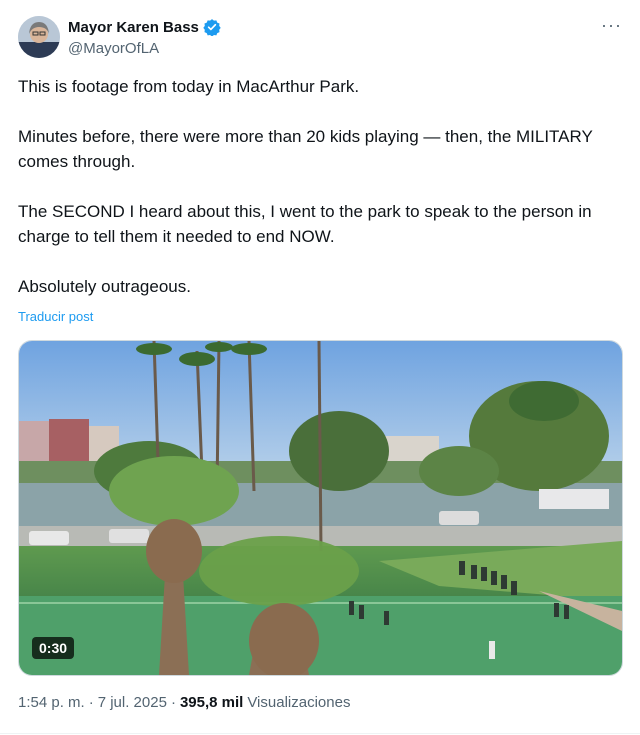  What do you see at coordinates (51, 702) in the screenshot?
I see `timestamp-time: 1:54 p. m.` at bounding box center [51, 702].